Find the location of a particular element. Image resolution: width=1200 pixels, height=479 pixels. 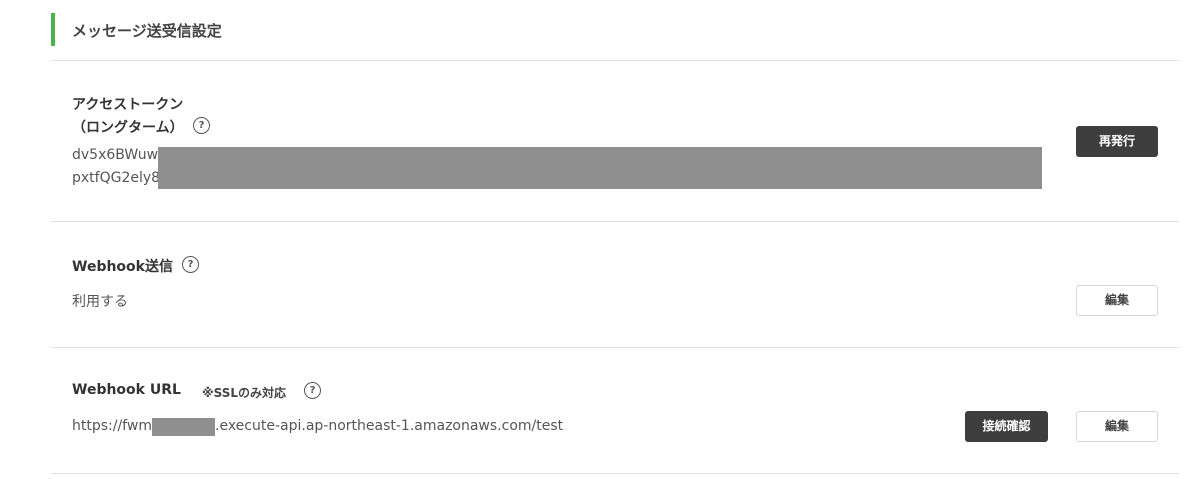

reissue-button: 再発行 is located at coordinates (1117, 141).